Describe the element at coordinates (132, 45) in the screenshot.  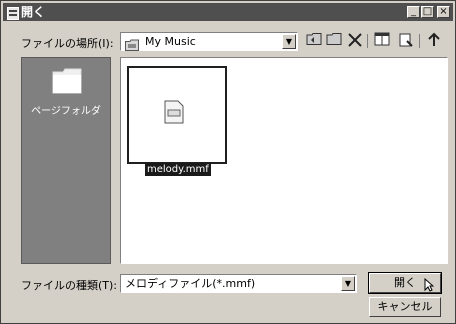
I see `music-folder-icon` at that location.